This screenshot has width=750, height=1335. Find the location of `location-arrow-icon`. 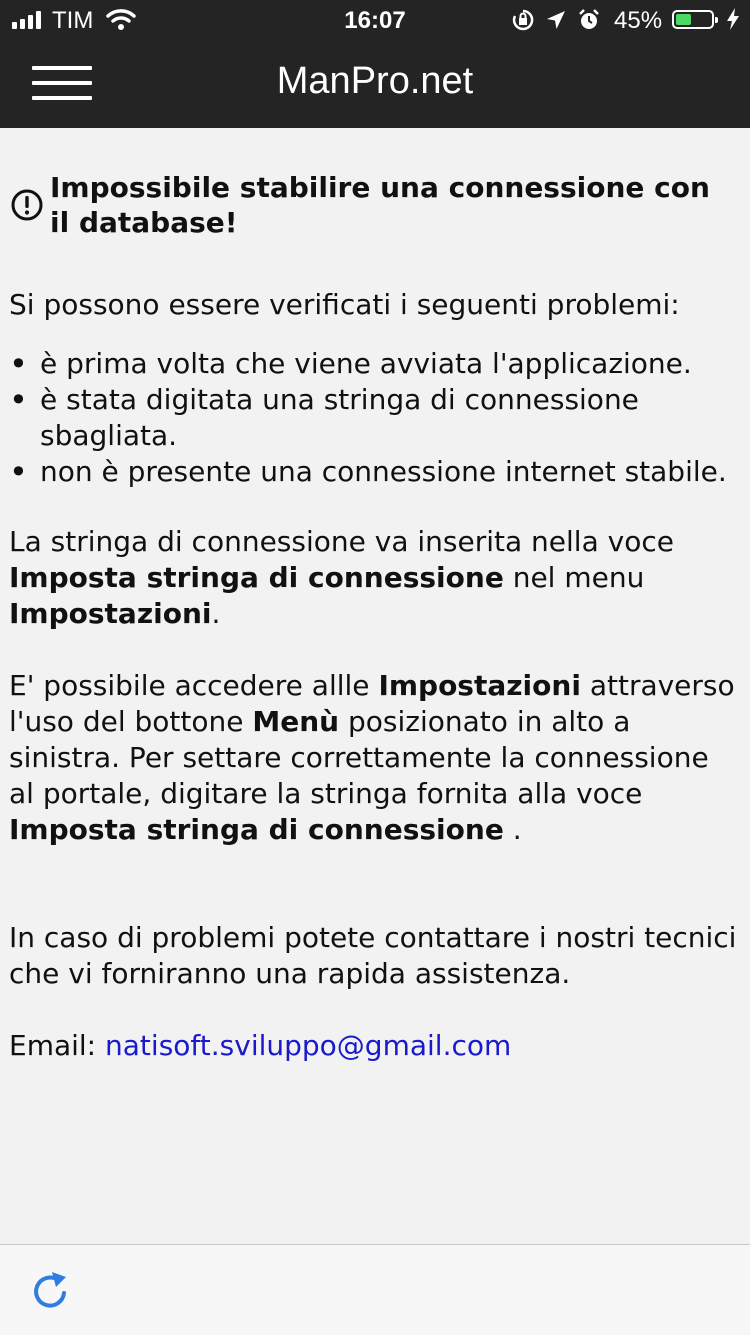

location-arrow-icon is located at coordinates (556, 20).